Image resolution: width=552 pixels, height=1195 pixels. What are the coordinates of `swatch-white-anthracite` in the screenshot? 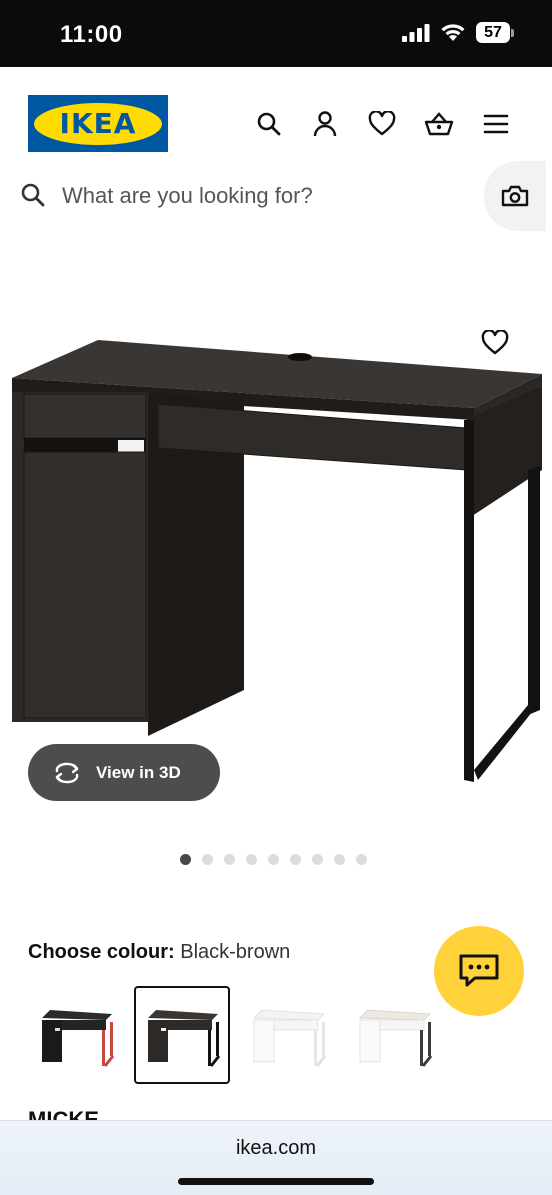 It's located at (394, 1035).